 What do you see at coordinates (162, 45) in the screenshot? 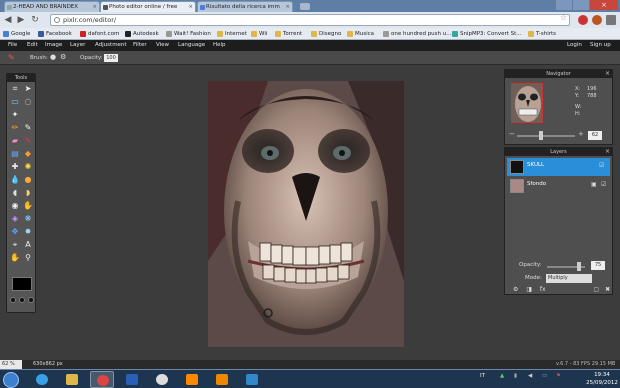
I see `menu-view: View` at bounding box center [162, 45].